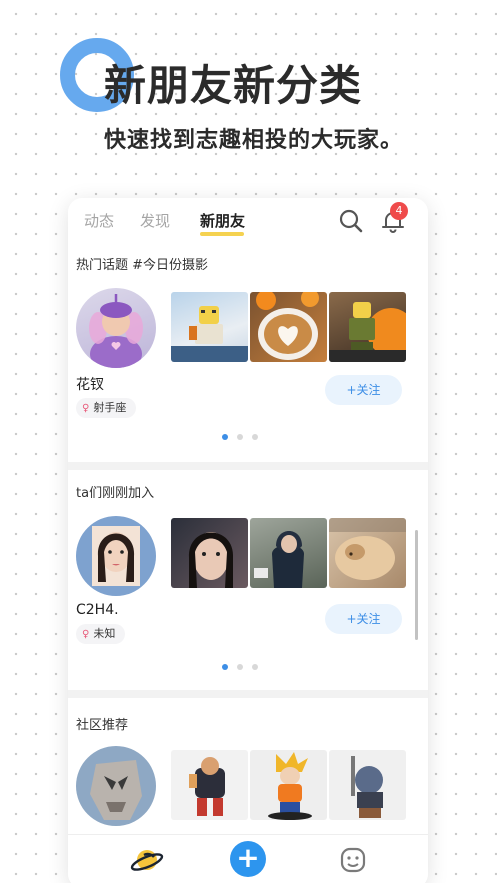  What do you see at coordinates (142, 265) in the screenshot?
I see `section-title: 热门话题 #今日份摄影` at bounding box center [142, 265].